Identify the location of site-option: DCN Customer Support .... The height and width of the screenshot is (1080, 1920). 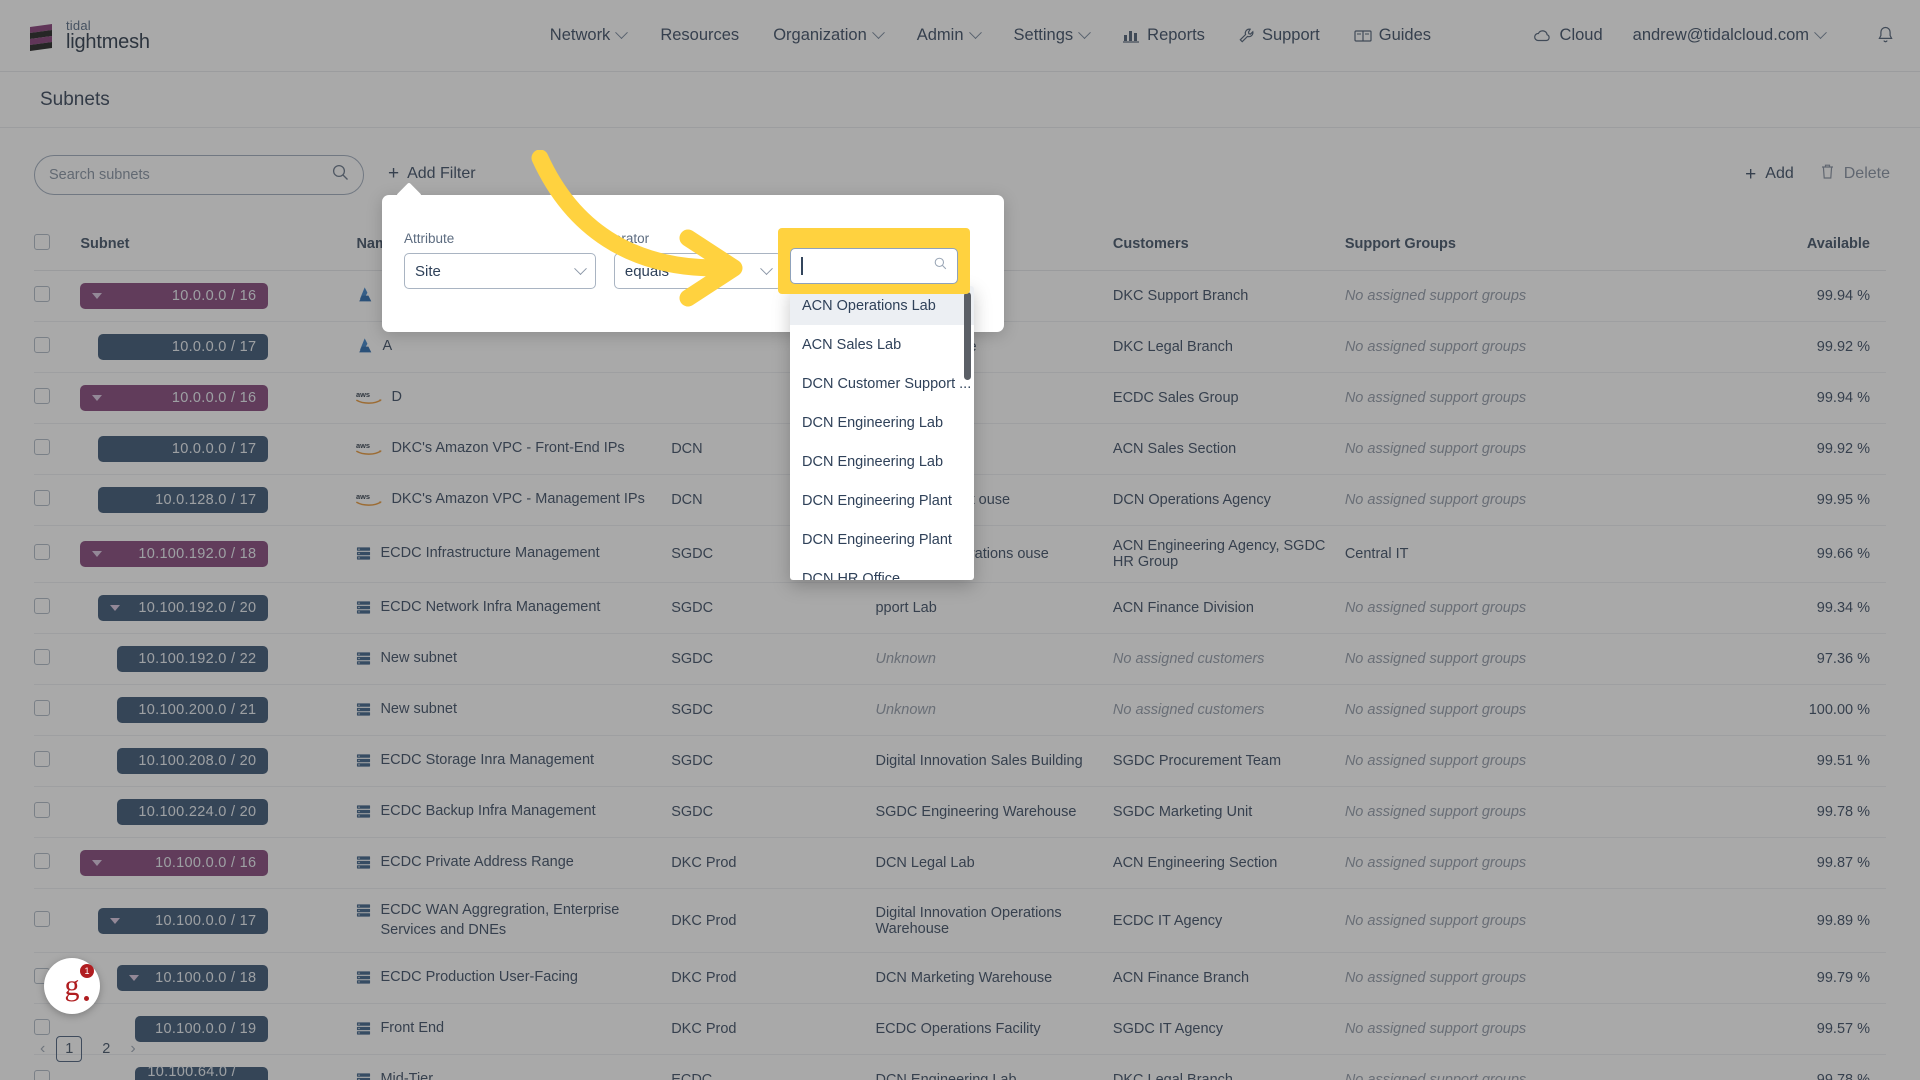
(882, 383).